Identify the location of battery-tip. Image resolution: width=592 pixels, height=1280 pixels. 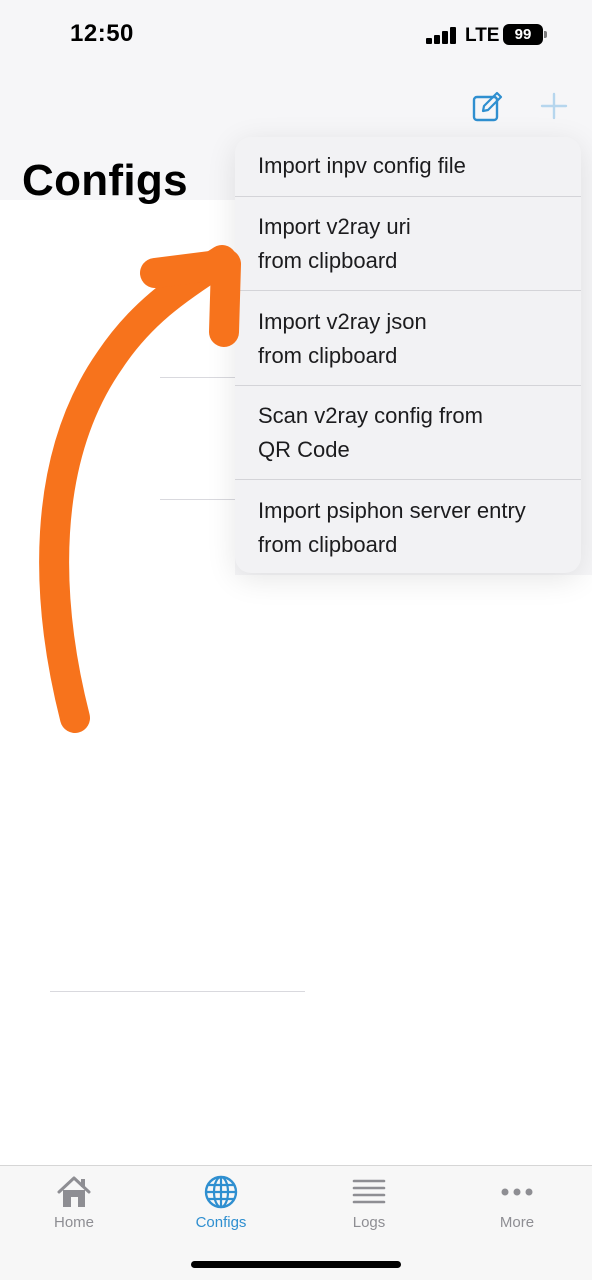
(545, 34).